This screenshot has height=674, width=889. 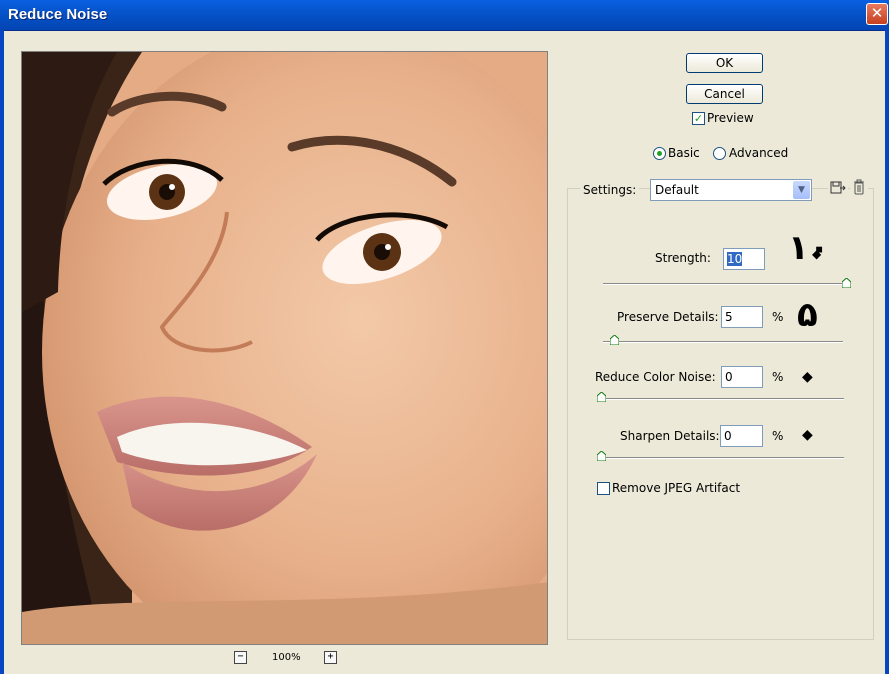 I want to click on reduce-color-noise-slider-thumb, so click(x=601, y=397).